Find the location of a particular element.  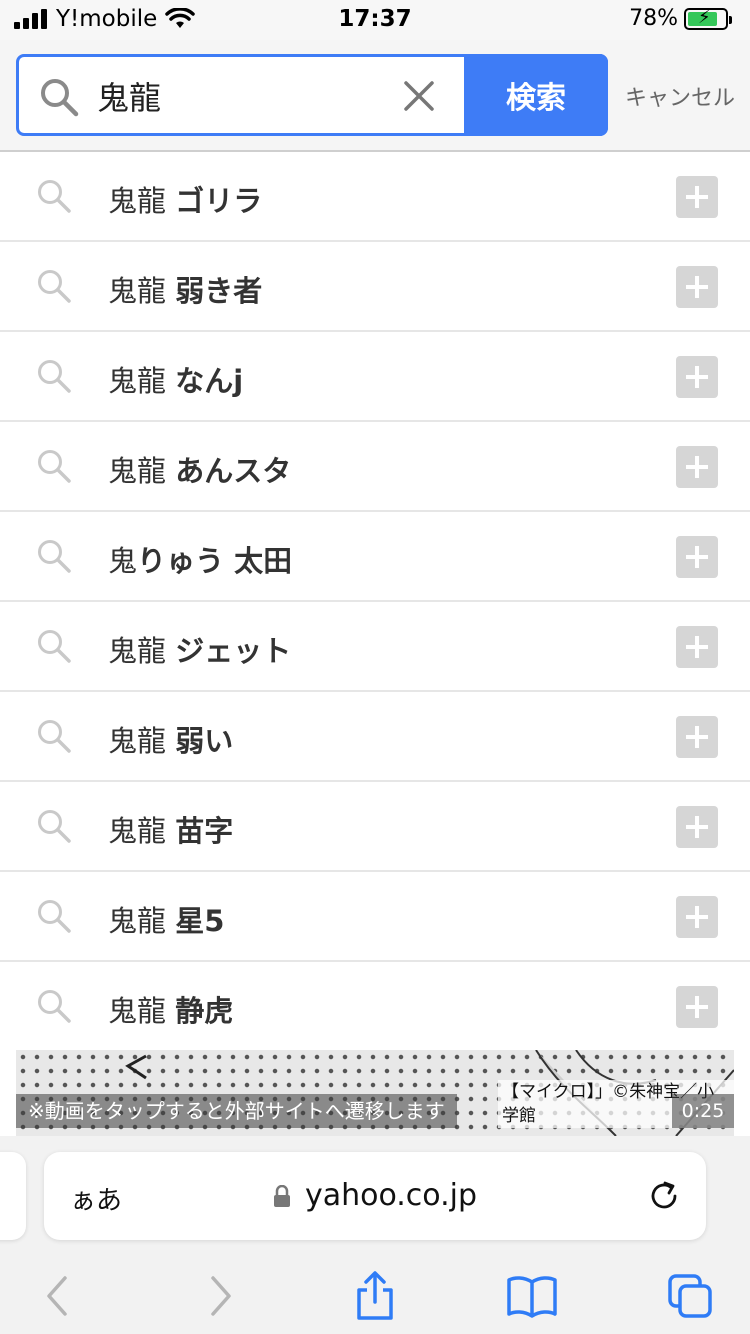

forward-button is located at coordinates (220, 1296).